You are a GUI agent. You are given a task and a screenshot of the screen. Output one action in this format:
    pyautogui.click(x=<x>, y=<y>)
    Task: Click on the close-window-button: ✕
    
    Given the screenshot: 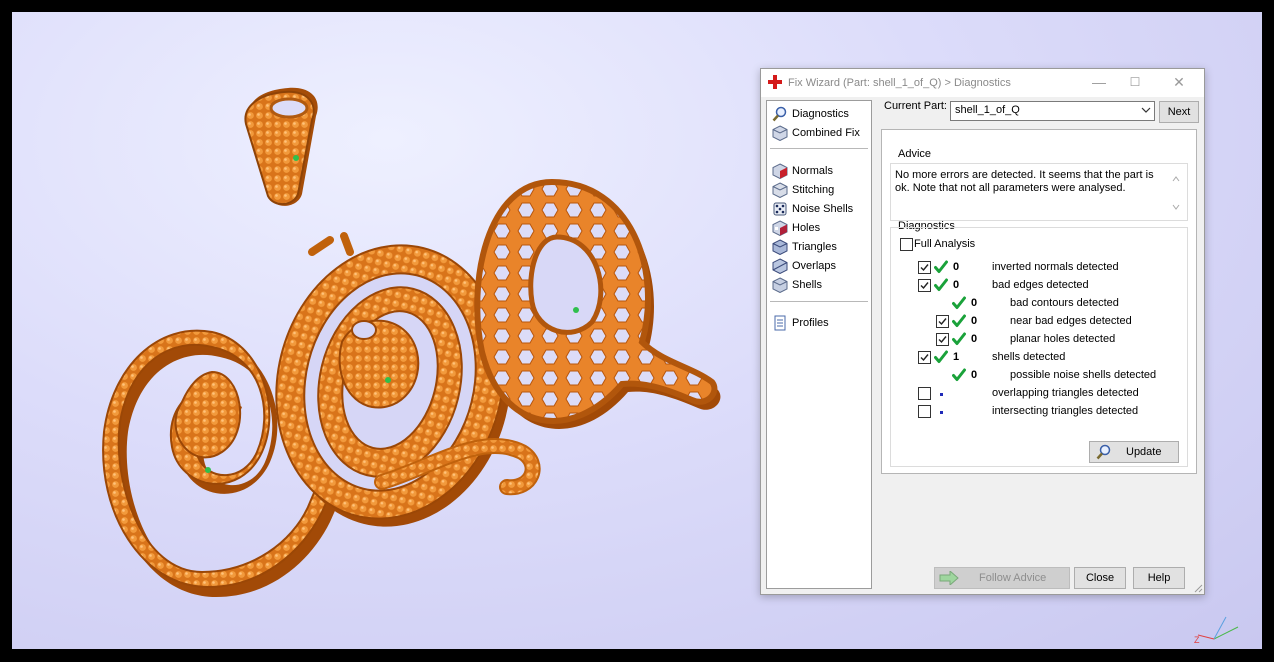 What is the action you would take?
    pyautogui.click(x=1179, y=82)
    